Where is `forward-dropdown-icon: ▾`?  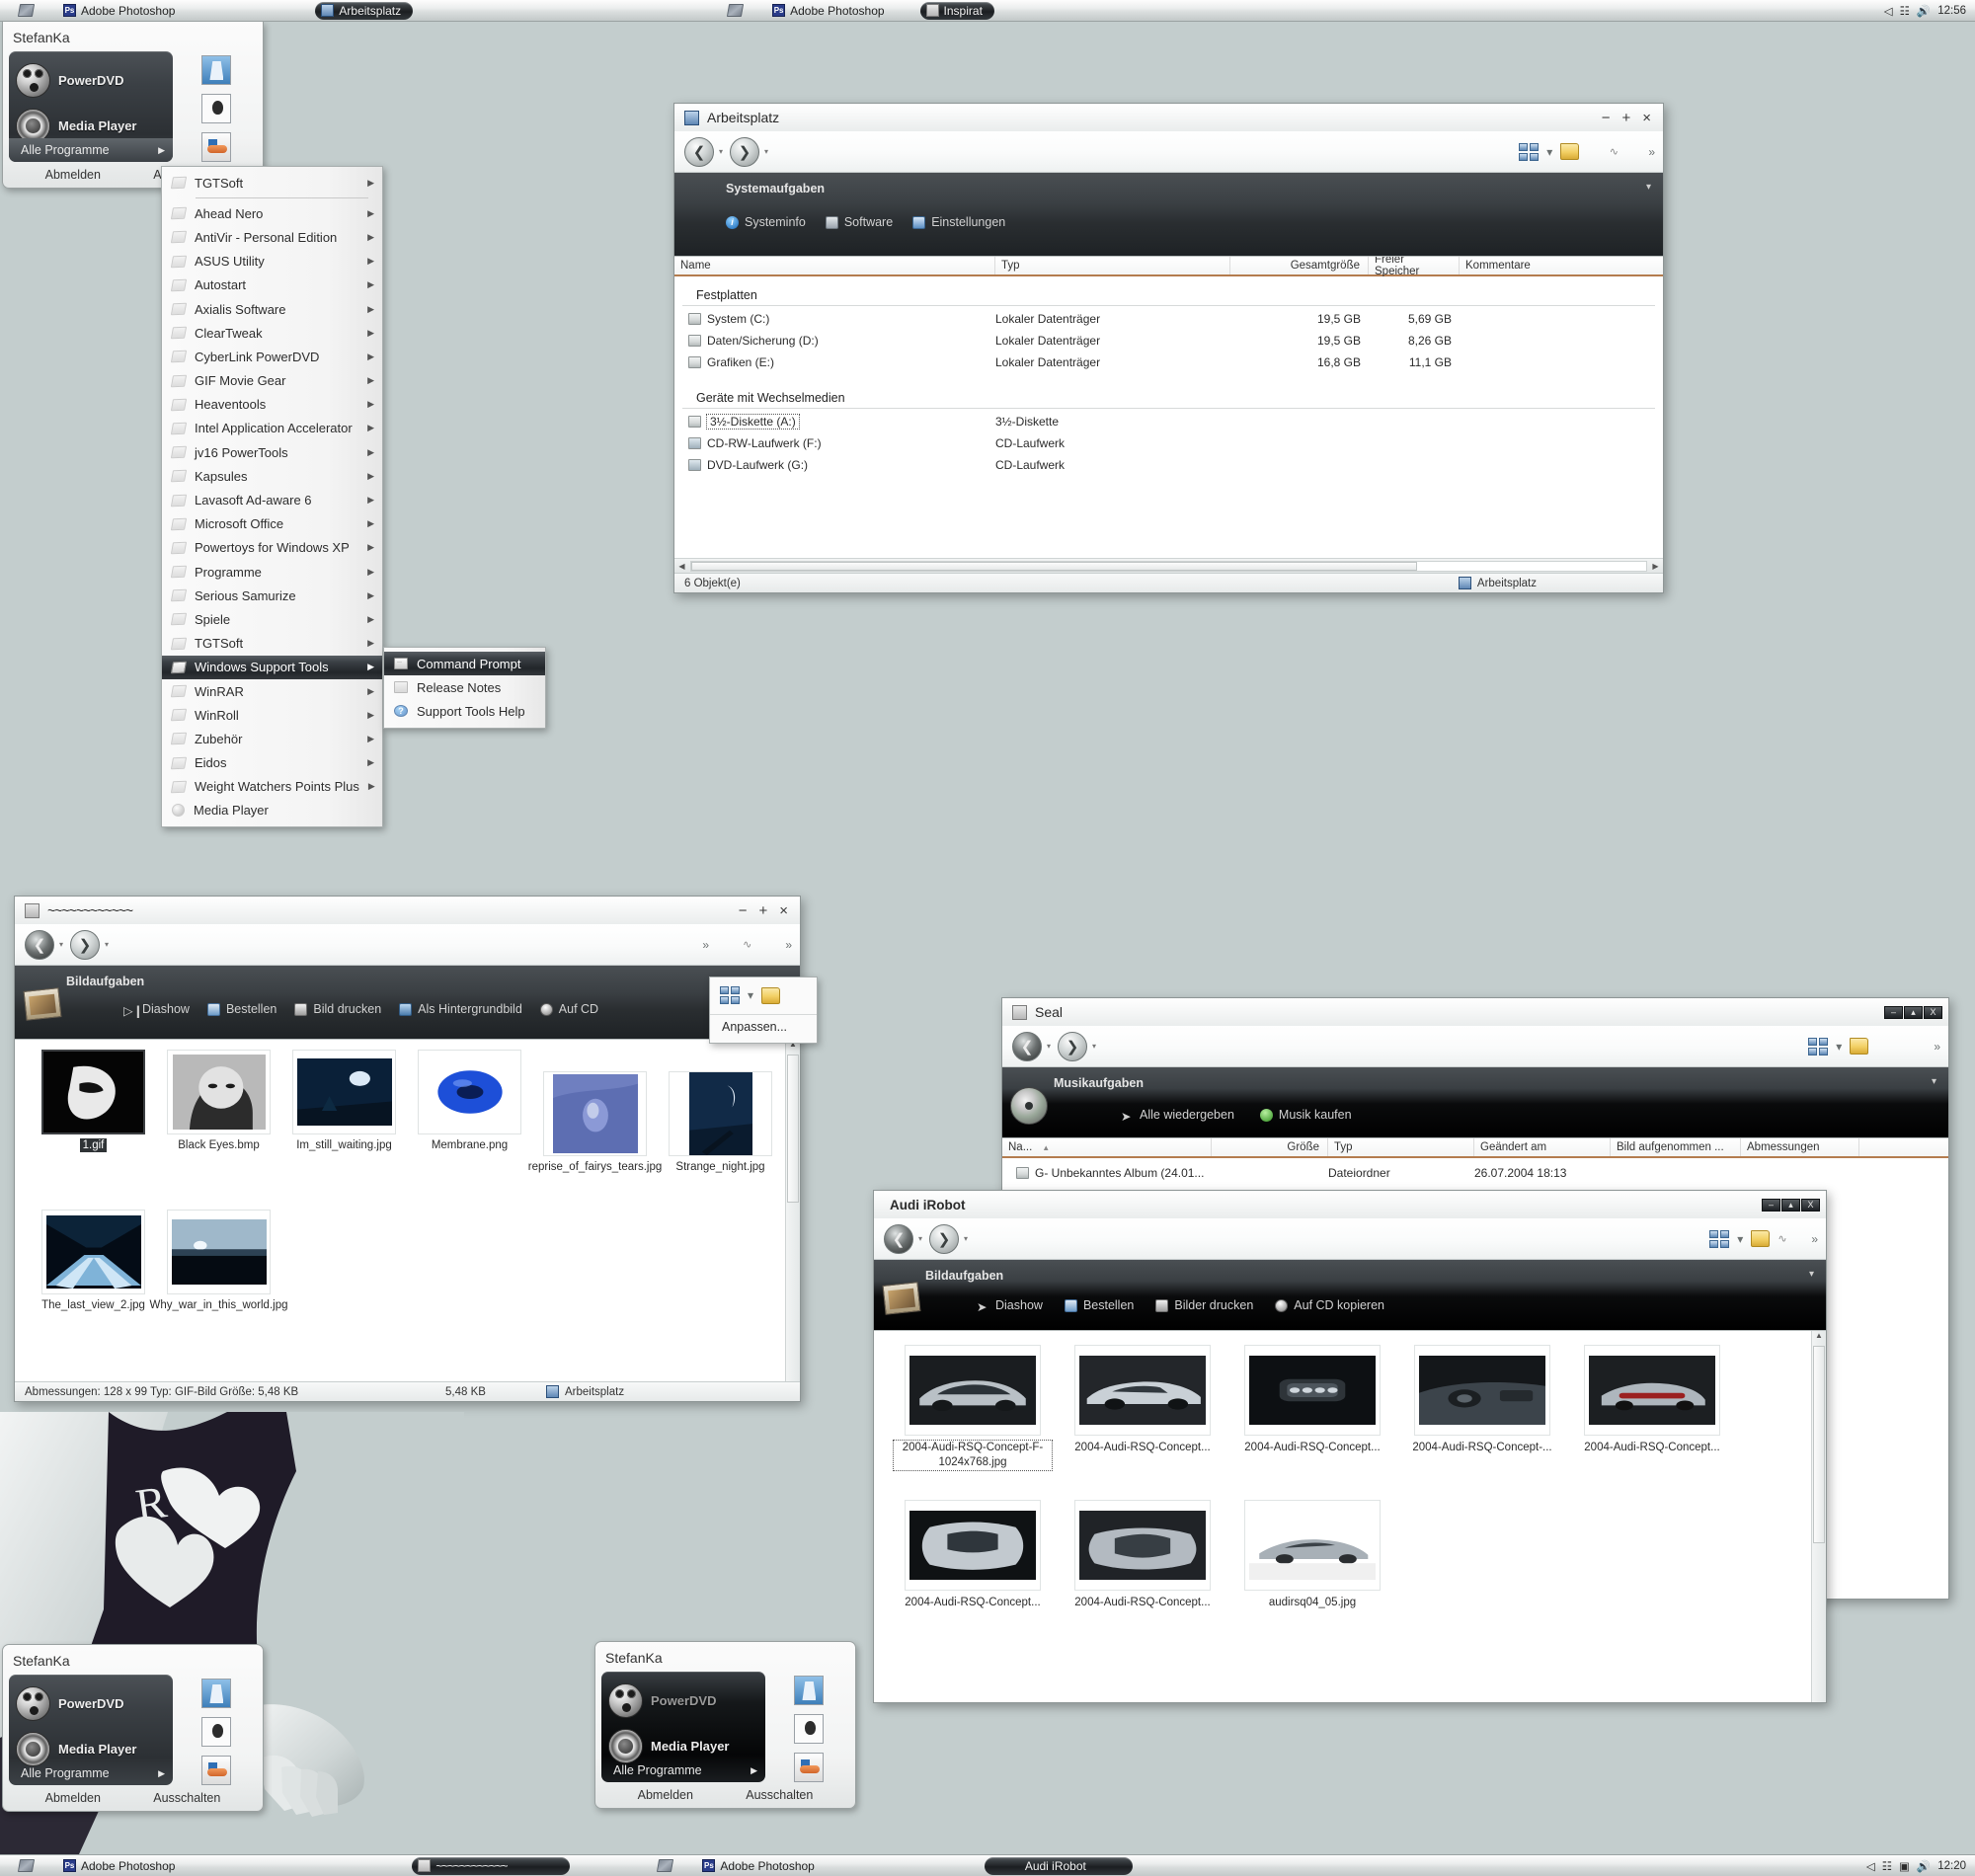 forward-dropdown-icon: ▾ is located at coordinates (107, 944).